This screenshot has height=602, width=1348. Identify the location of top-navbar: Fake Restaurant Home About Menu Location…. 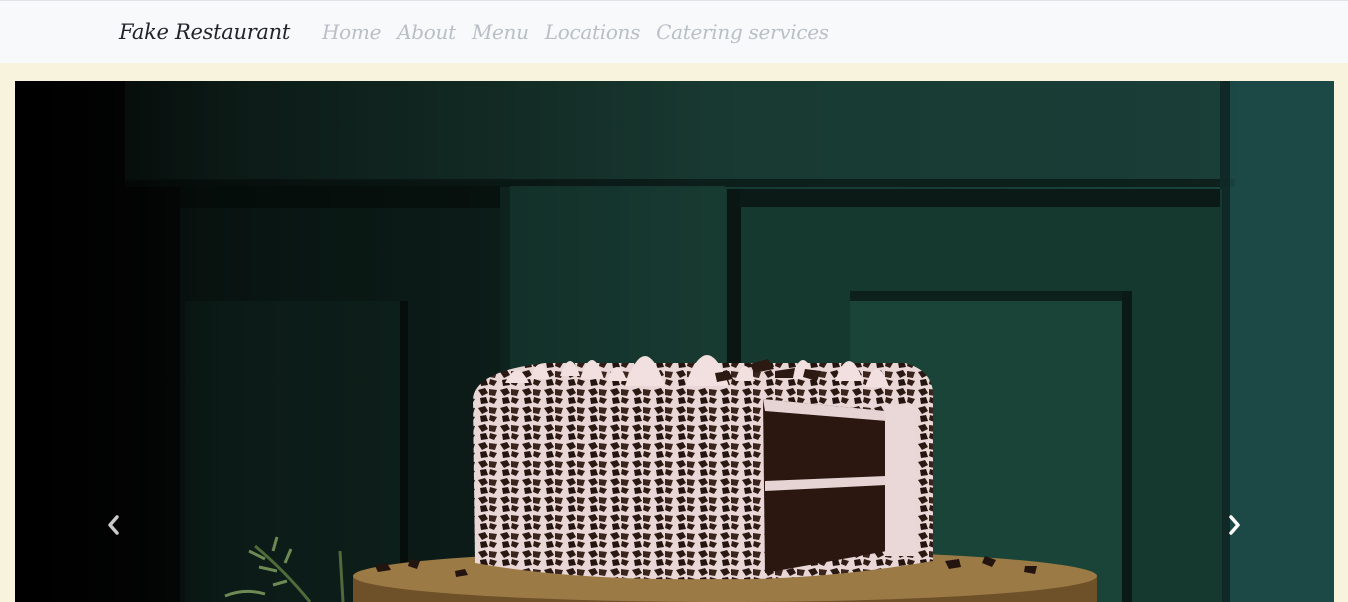
(674, 31).